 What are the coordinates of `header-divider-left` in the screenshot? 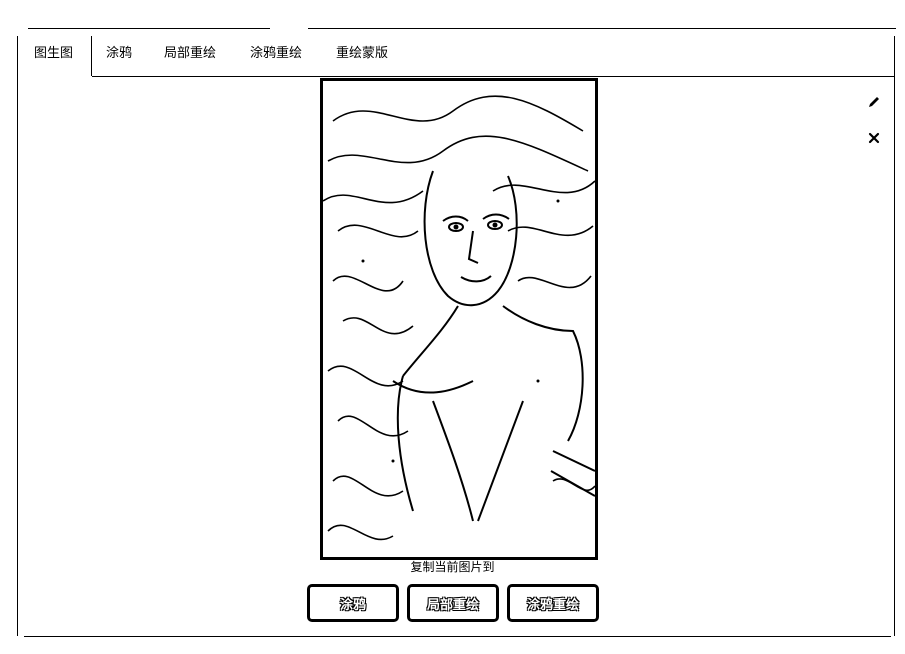 It's located at (149, 28).